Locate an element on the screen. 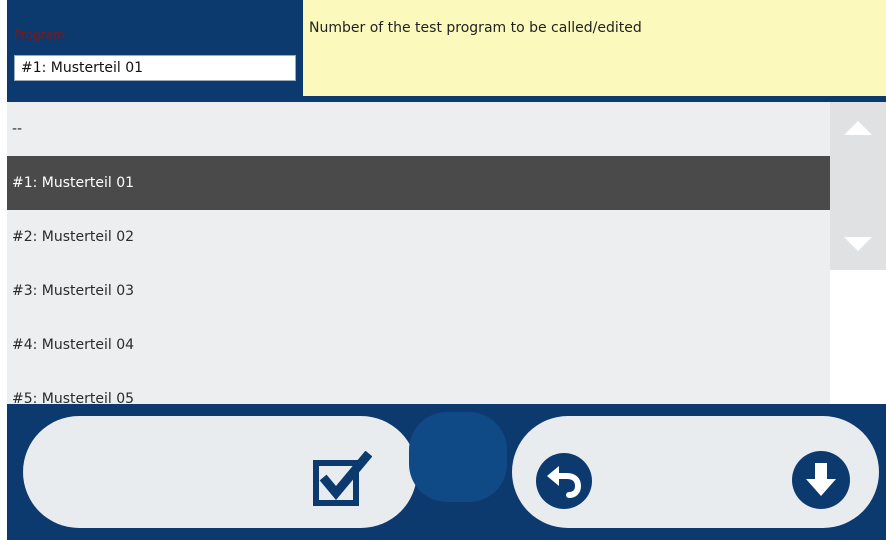 The width and height of the screenshot is (886, 540). scroll-up-button is located at coordinates (858, 132).